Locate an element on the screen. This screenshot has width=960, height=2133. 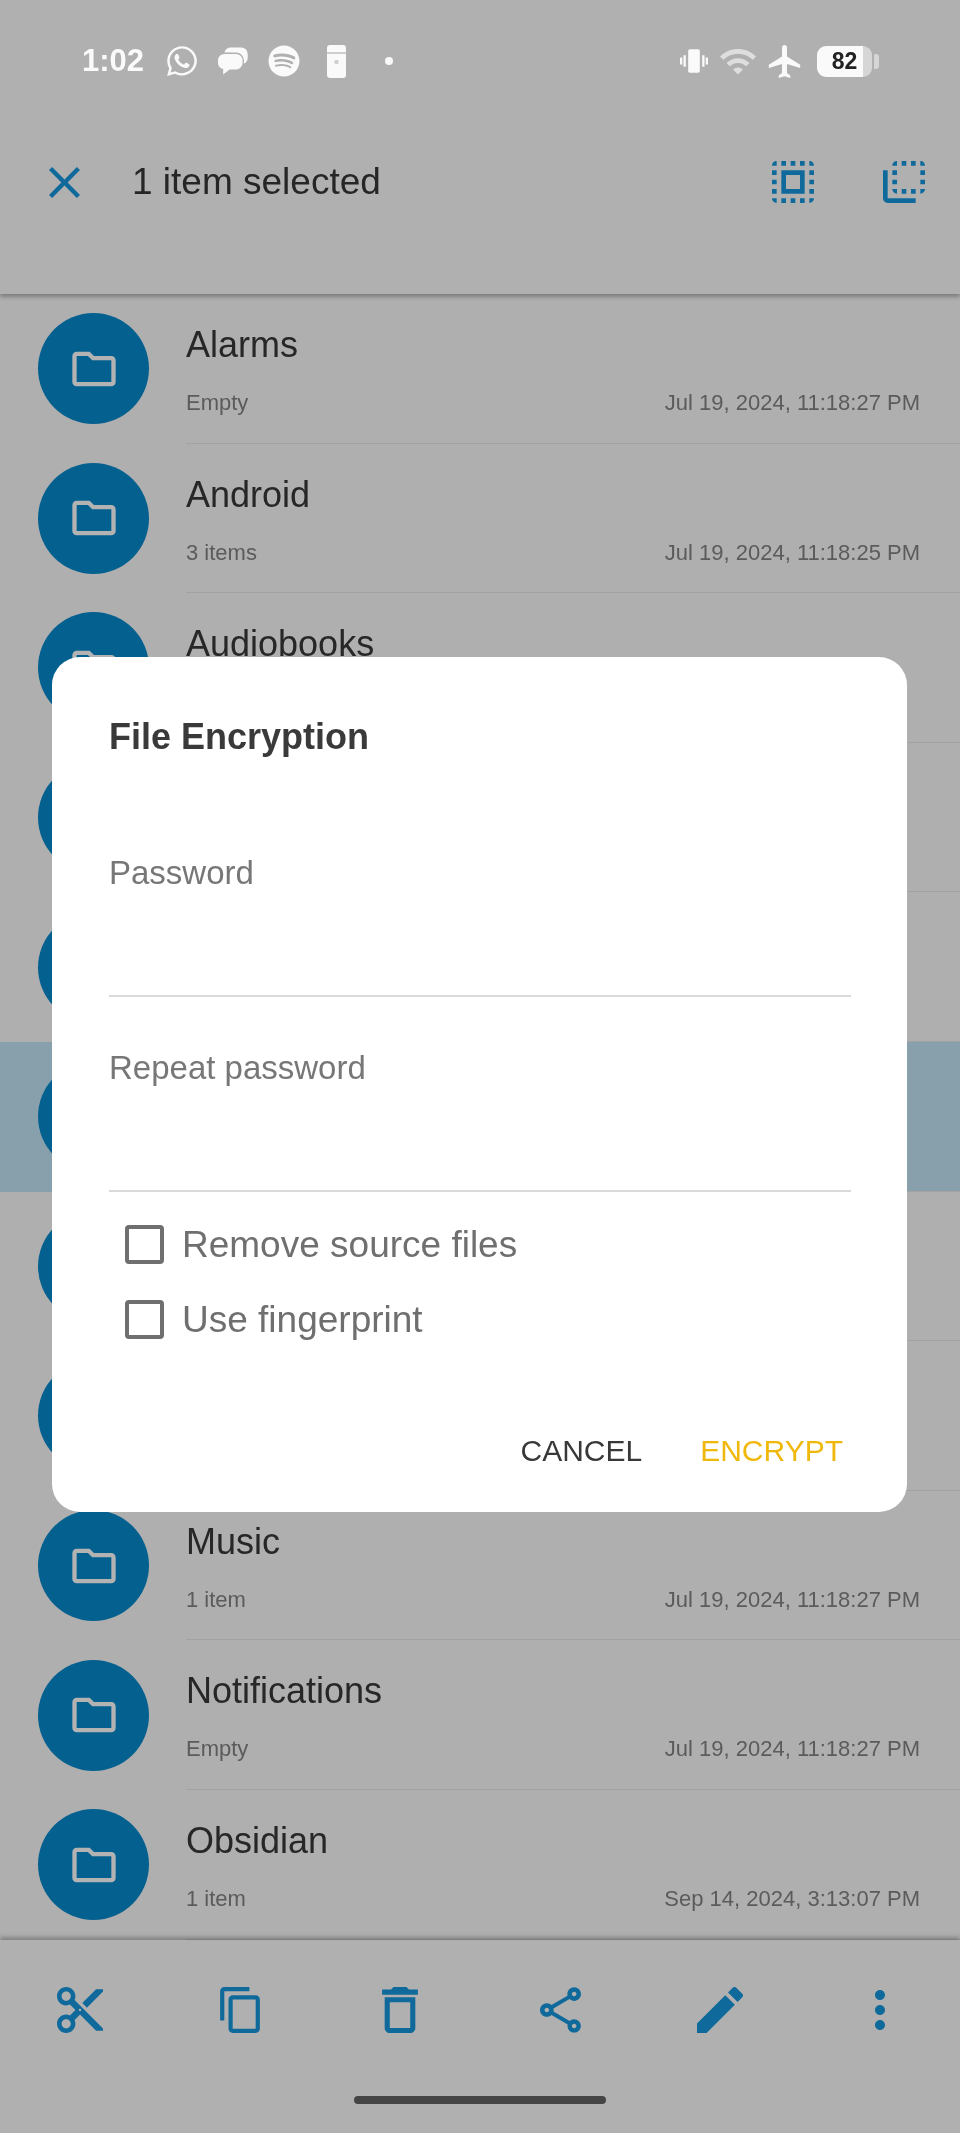
checkbox-label: Remove source files is located at coordinates (350, 1244).